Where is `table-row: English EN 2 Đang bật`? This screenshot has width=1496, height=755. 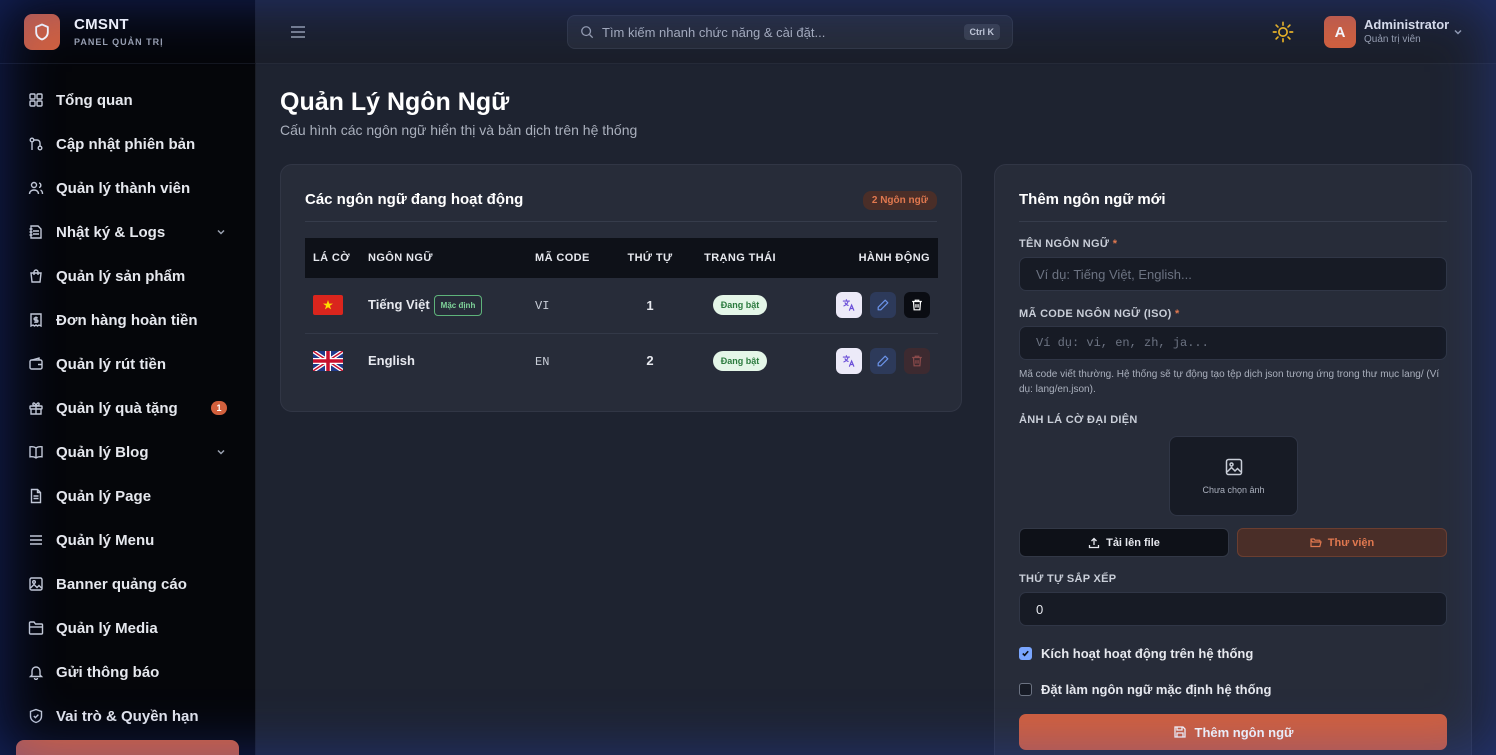
table-row: English EN 2 Đang bật is located at coordinates (621, 360).